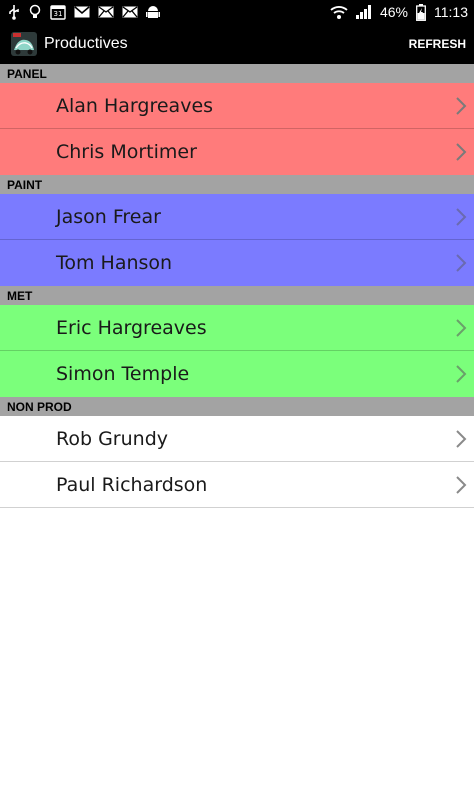  I want to click on list-item: Alan Hargreaves, so click(237, 106).